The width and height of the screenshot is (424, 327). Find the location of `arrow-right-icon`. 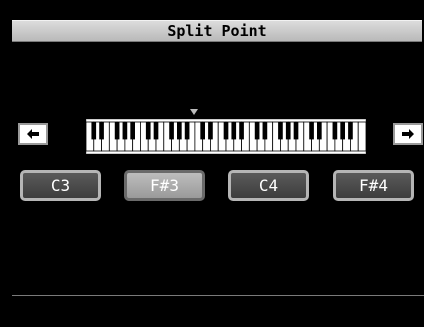

arrow-right-icon is located at coordinates (408, 134).